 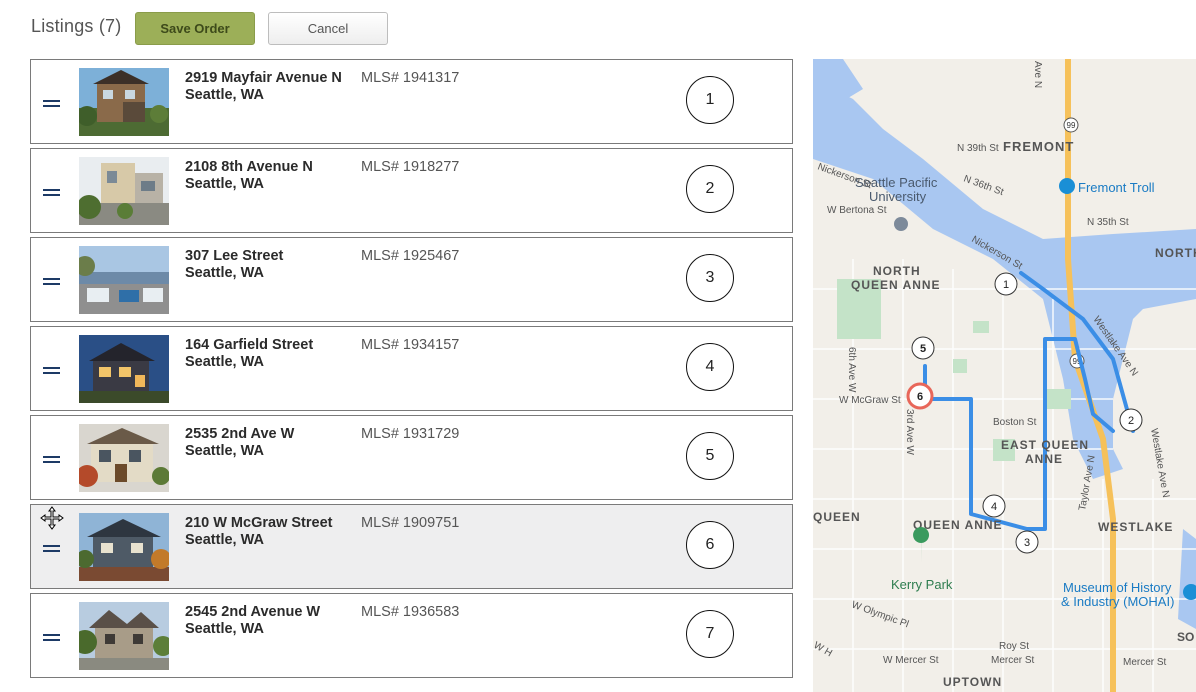 I want to click on svg-text: Kerry Park, so click(x=922, y=584).